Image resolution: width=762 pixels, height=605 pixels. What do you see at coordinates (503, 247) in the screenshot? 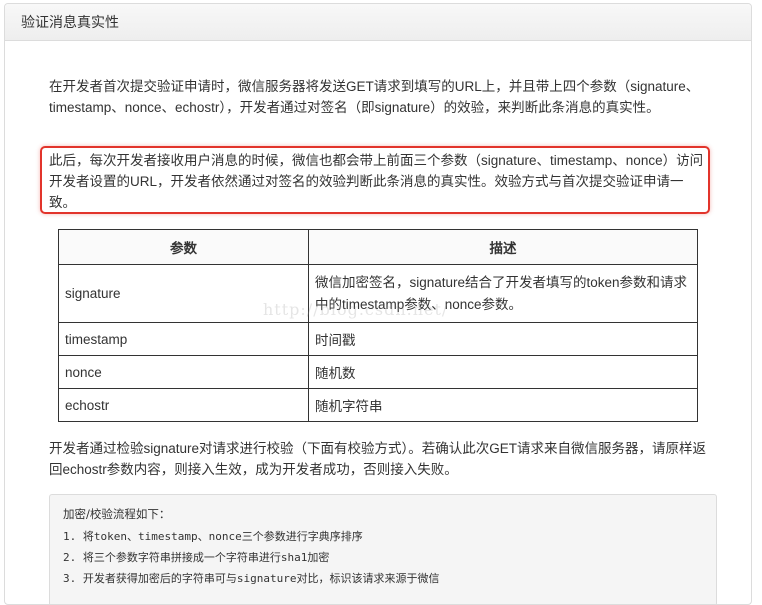
I see `table-header-desc: 描述` at bounding box center [503, 247].